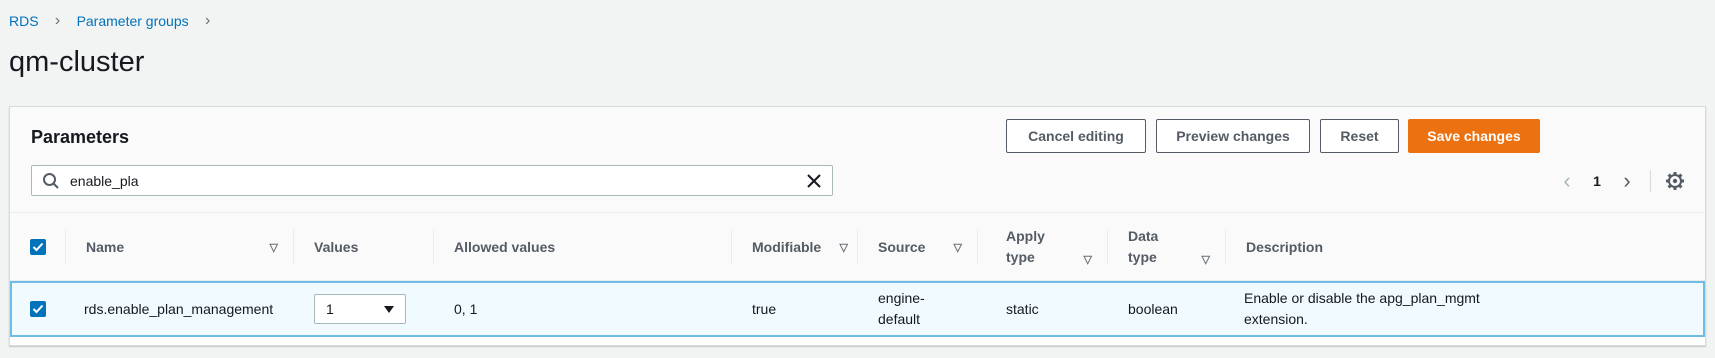 The width and height of the screenshot is (1715, 358). I want to click on column-header-values: Values, so click(364, 247).